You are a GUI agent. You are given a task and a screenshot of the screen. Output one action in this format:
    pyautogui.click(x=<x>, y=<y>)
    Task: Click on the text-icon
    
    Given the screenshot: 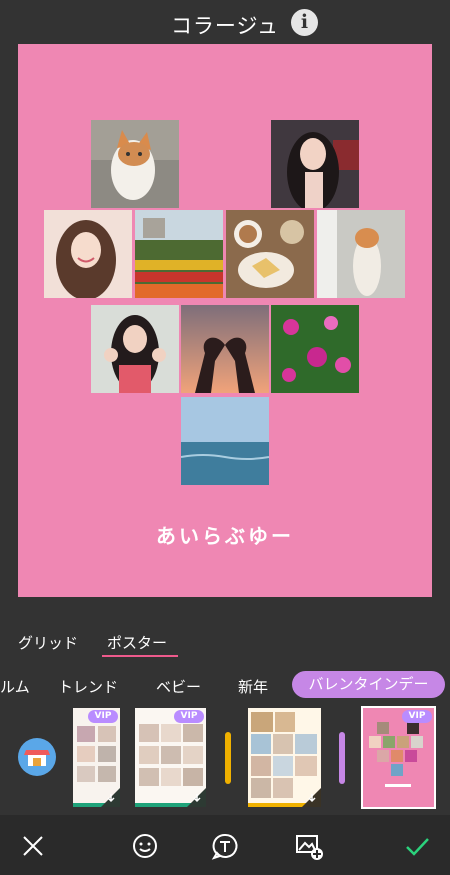 What is the action you would take?
    pyautogui.click(x=225, y=846)
    